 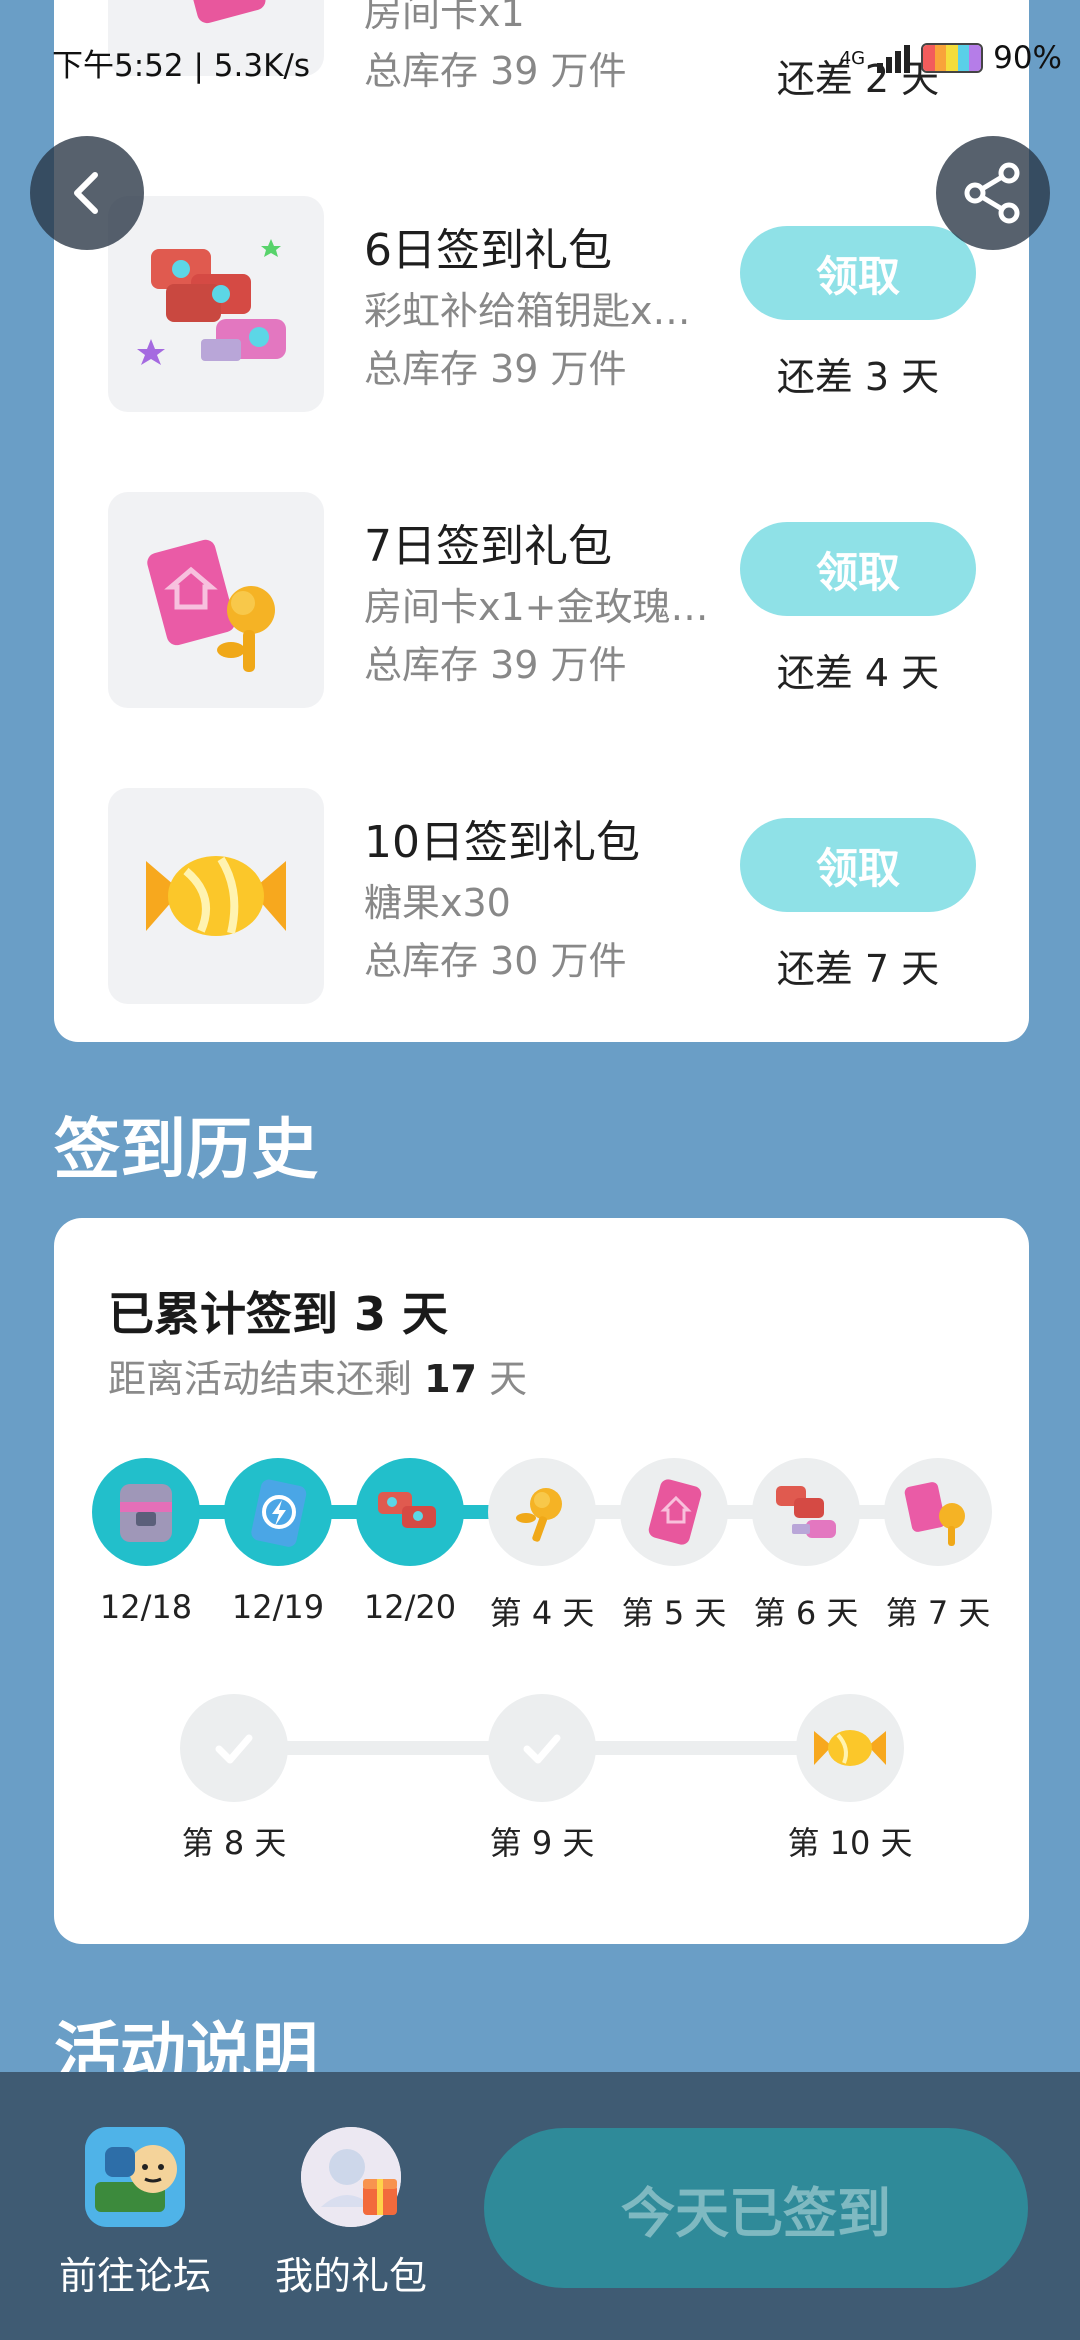 I want to click on signin-total: 已累计签到 3 天, so click(x=278, y=1314).